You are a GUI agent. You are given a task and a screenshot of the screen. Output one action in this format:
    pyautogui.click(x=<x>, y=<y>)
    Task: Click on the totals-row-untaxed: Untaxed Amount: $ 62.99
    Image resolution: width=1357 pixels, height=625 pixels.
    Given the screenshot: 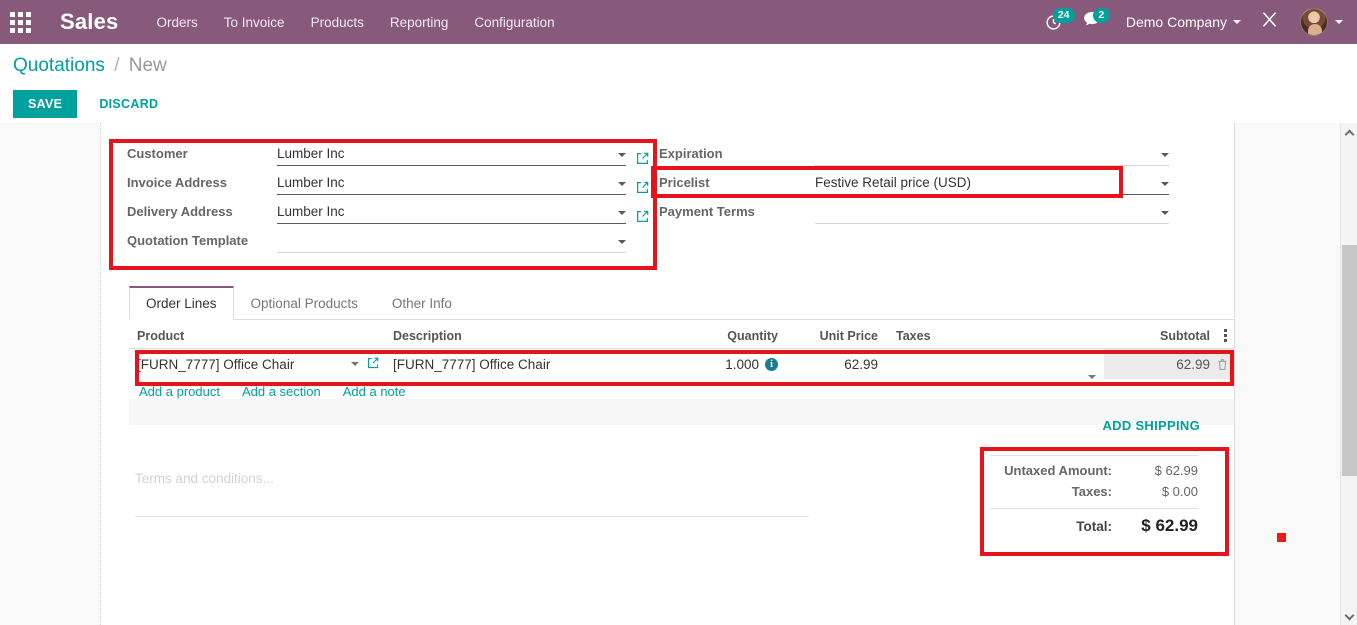 What is the action you would take?
    pyautogui.click(x=1089, y=470)
    